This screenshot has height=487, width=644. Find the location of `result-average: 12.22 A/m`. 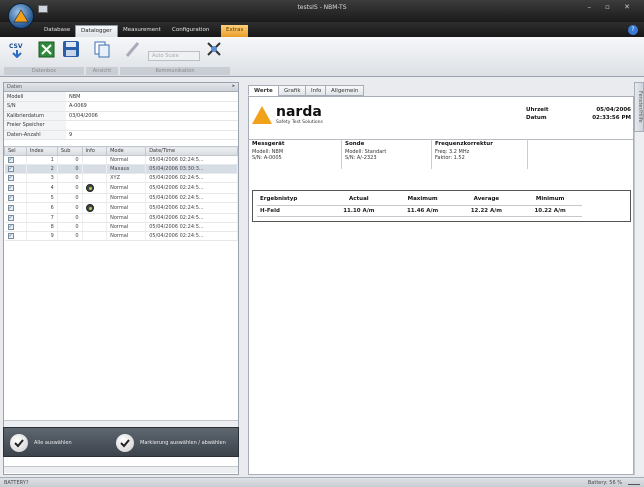

result-average: 12.22 A/m is located at coordinates (486, 211).